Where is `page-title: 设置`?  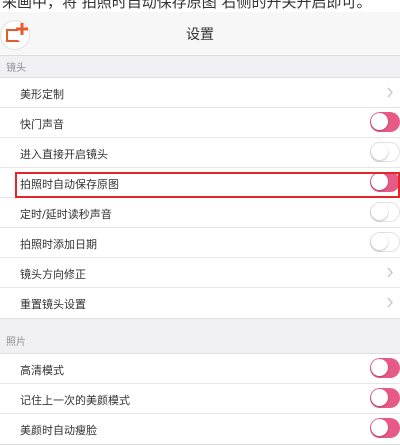 page-title: 设置 is located at coordinates (200, 35).